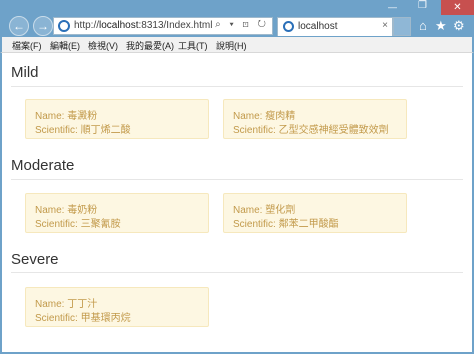  What do you see at coordinates (66, 116) in the screenshot?
I see `card-name: Name: 毒澱粉` at bounding box center [66, 116].